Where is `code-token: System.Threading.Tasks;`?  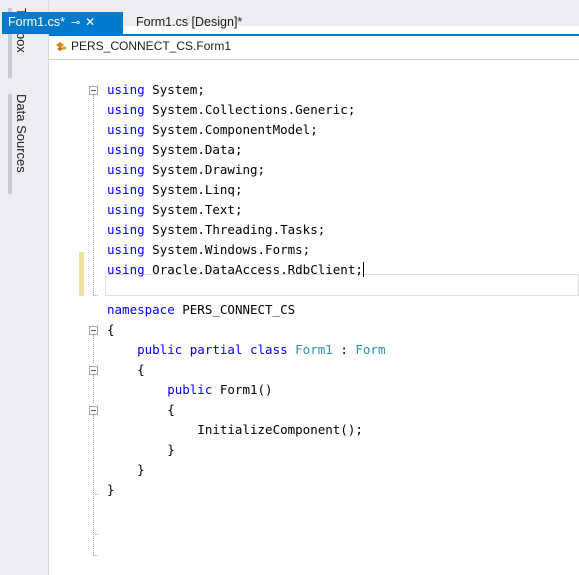
code-token: System.Threading.Tasks; is located at coordinates (235, 229).